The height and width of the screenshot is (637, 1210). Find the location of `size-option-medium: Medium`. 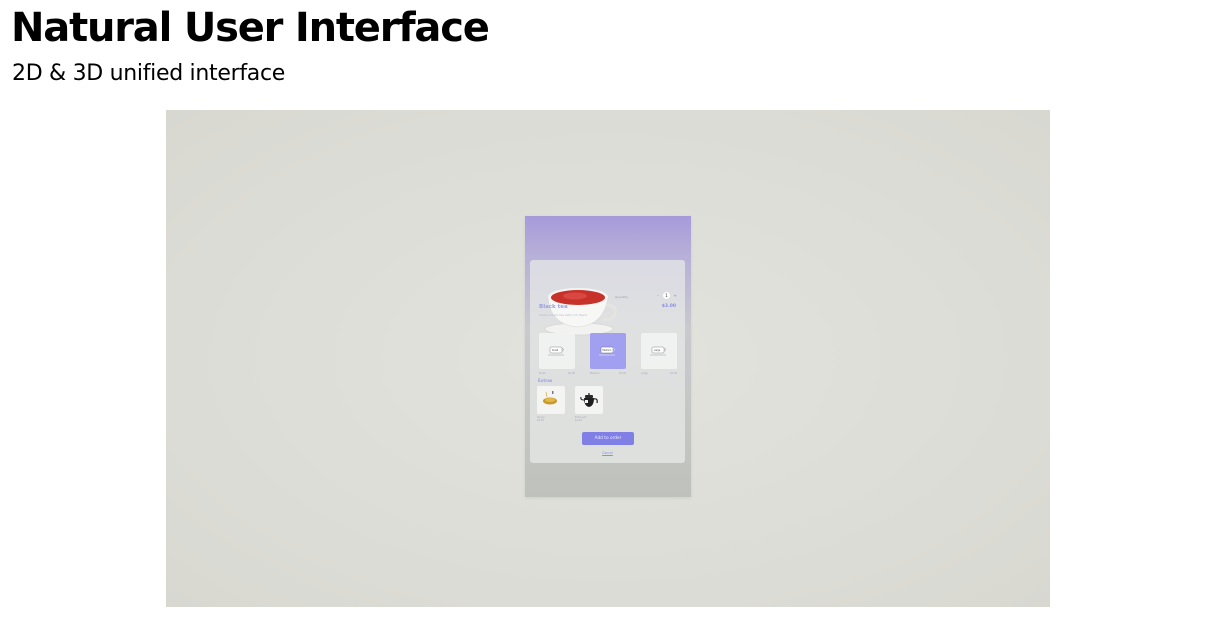

size-option-medium: Medium is located at coordinates (608, 351).